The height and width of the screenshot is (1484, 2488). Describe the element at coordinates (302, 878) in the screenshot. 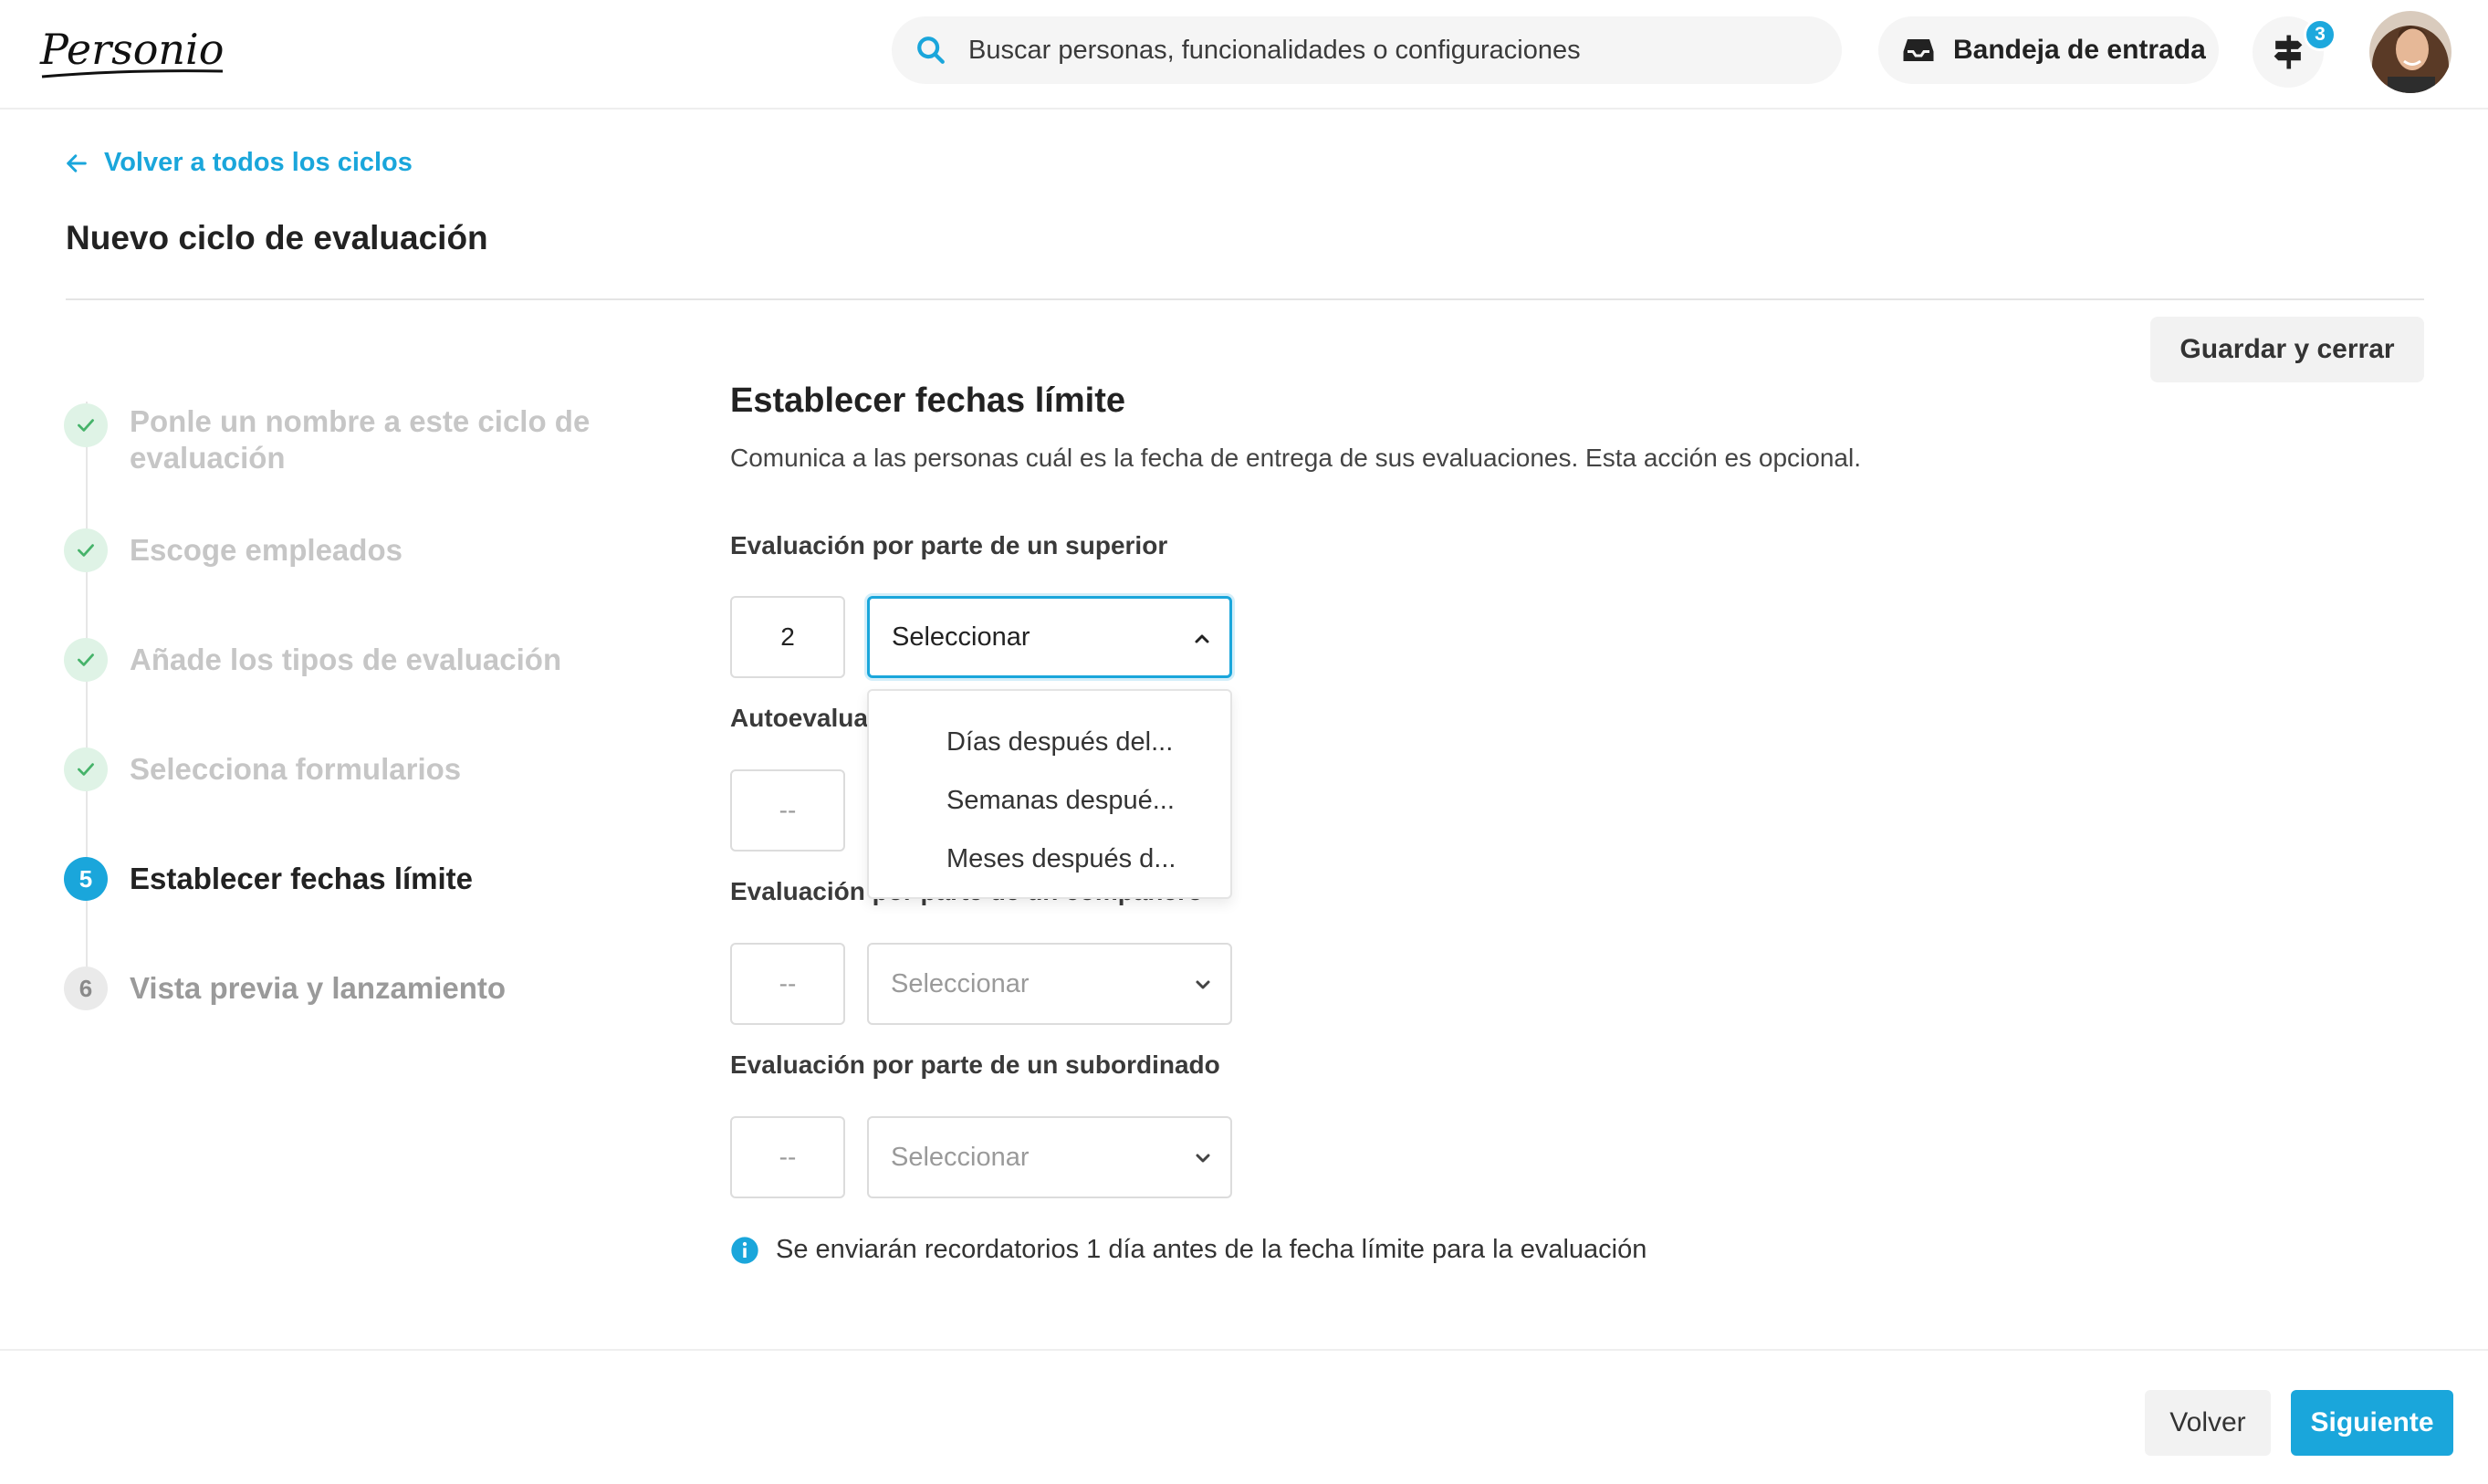

I see `step-label: Establecer fechas límite` at that location.